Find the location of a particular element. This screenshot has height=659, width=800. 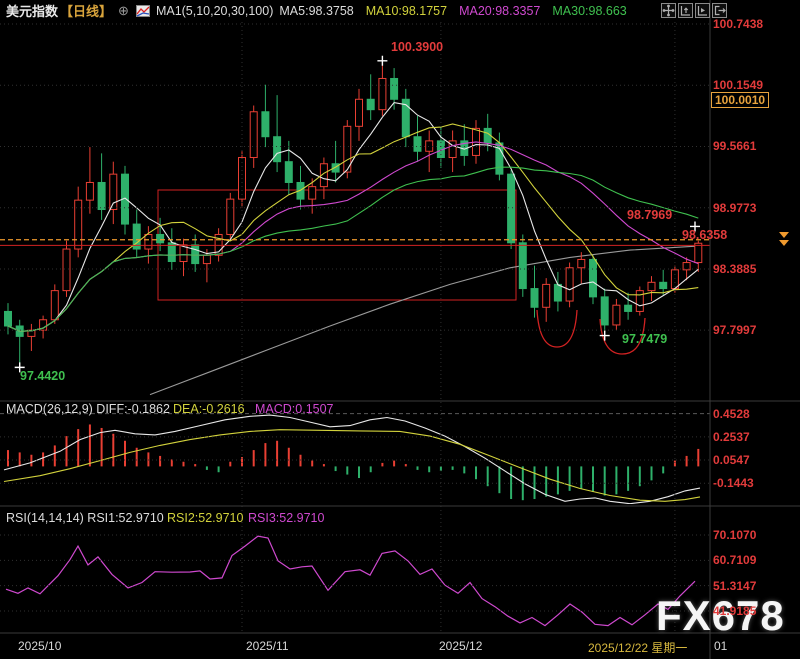

ma30-value: MA30:98.663 is located at coordinates (589, 10).